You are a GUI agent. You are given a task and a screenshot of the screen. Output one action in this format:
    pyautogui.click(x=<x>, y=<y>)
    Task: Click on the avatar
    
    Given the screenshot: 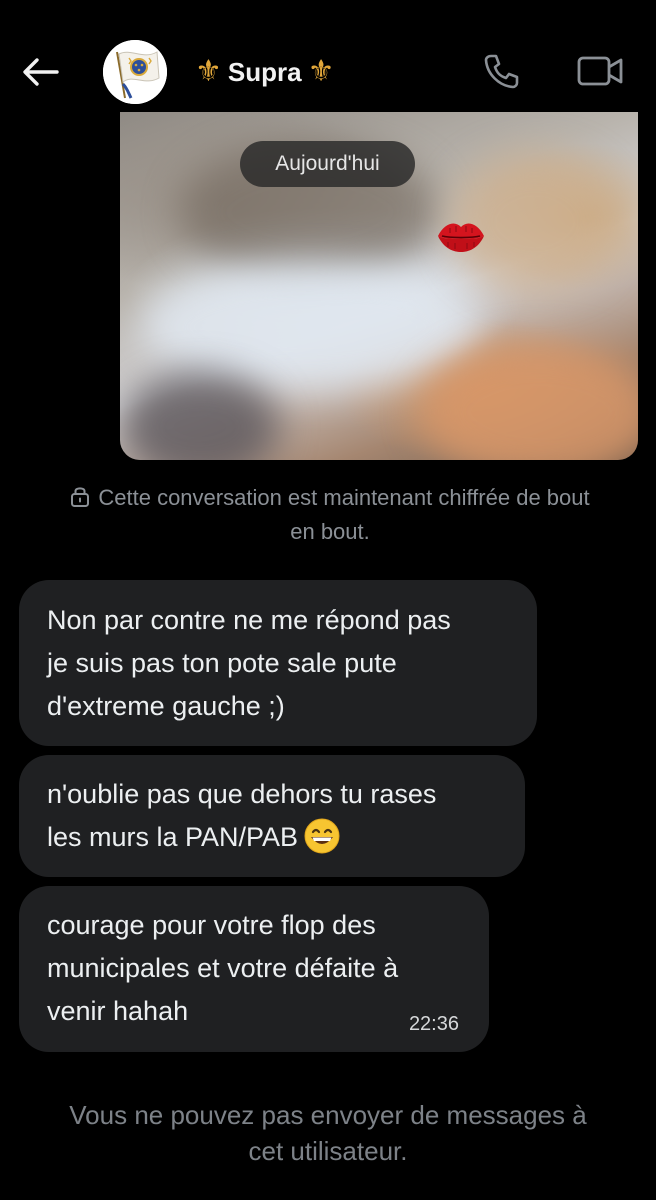 What is the action you would take?
    pyautogui.click(x=135, y=72)
    